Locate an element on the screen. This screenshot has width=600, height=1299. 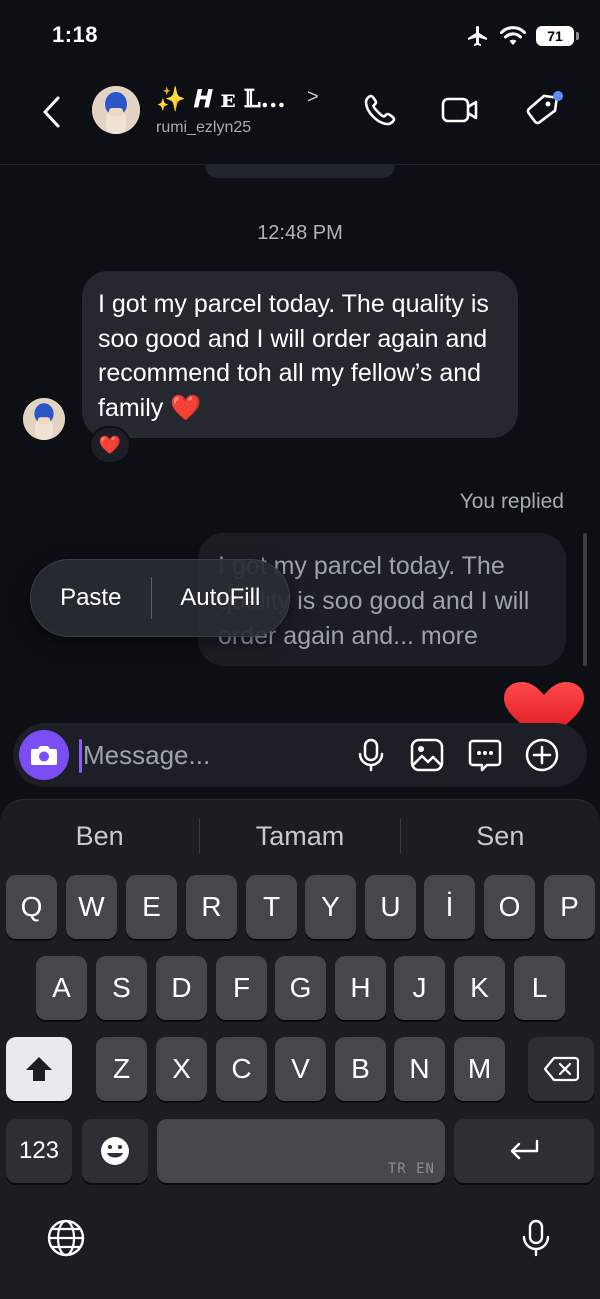
key-z: Z is located at coordinates (121, 1069).